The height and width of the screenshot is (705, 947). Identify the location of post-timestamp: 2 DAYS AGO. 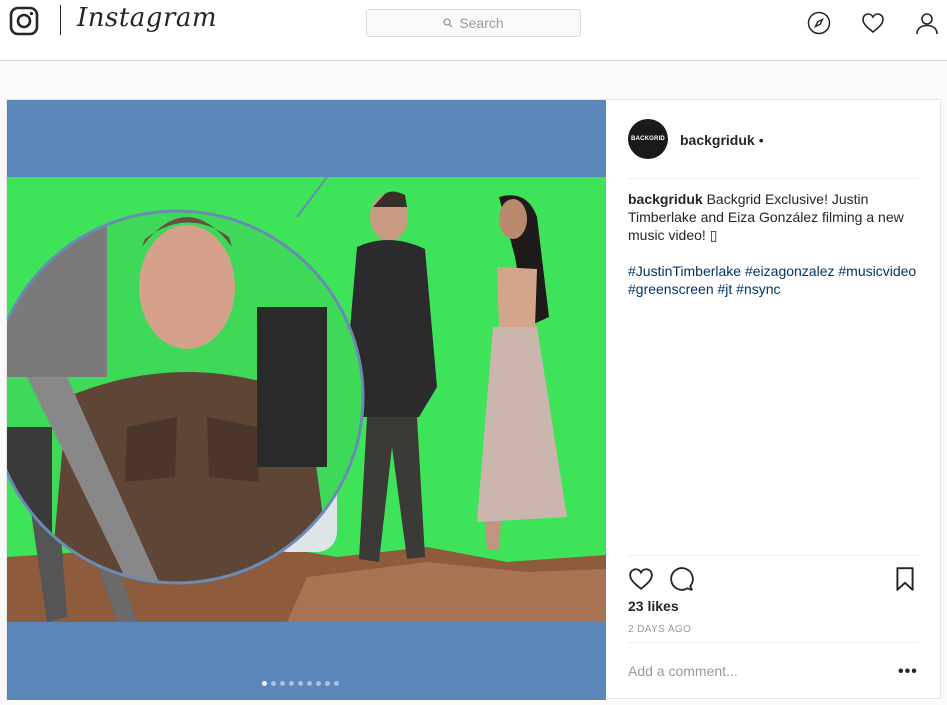
(659, 629).